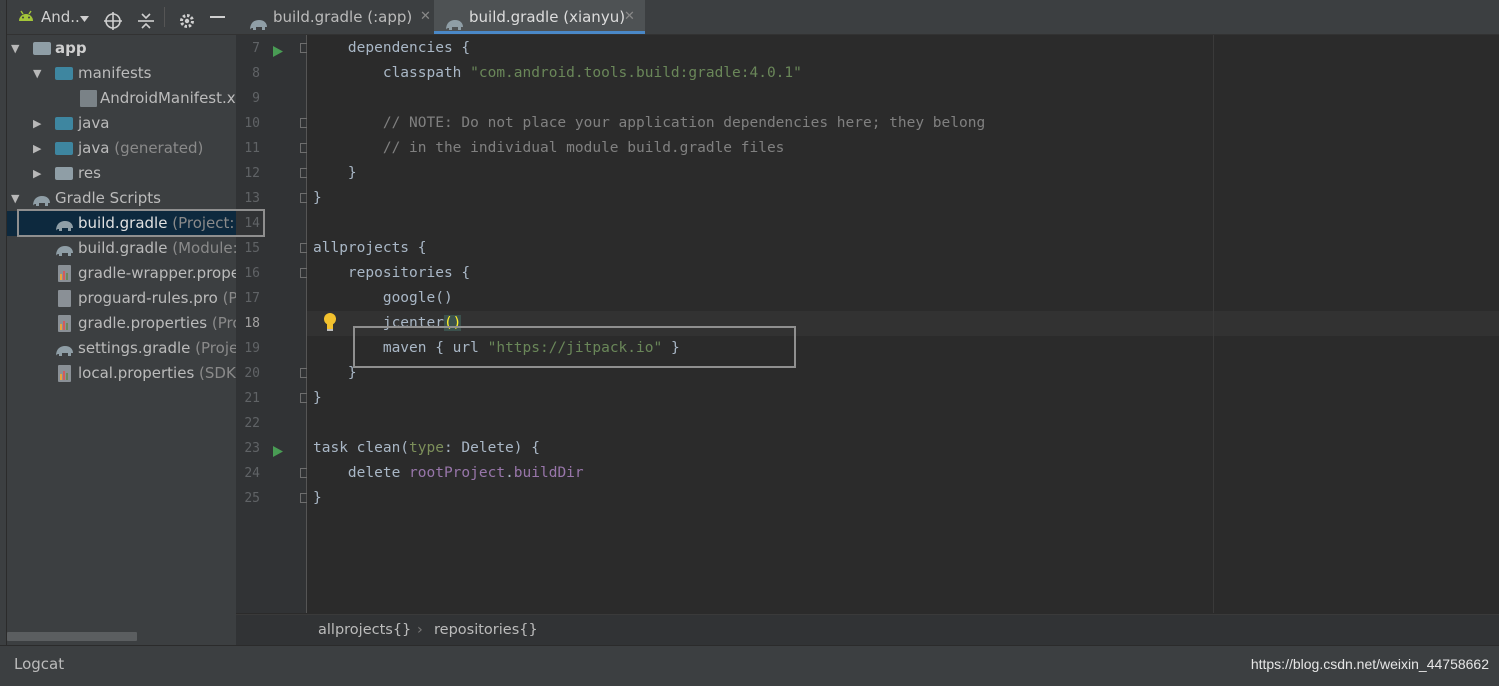 The image size is (1499, 686). Describe the element at coordinates (256, 48) in the screenshot. I see `line-number: 7` at that location.